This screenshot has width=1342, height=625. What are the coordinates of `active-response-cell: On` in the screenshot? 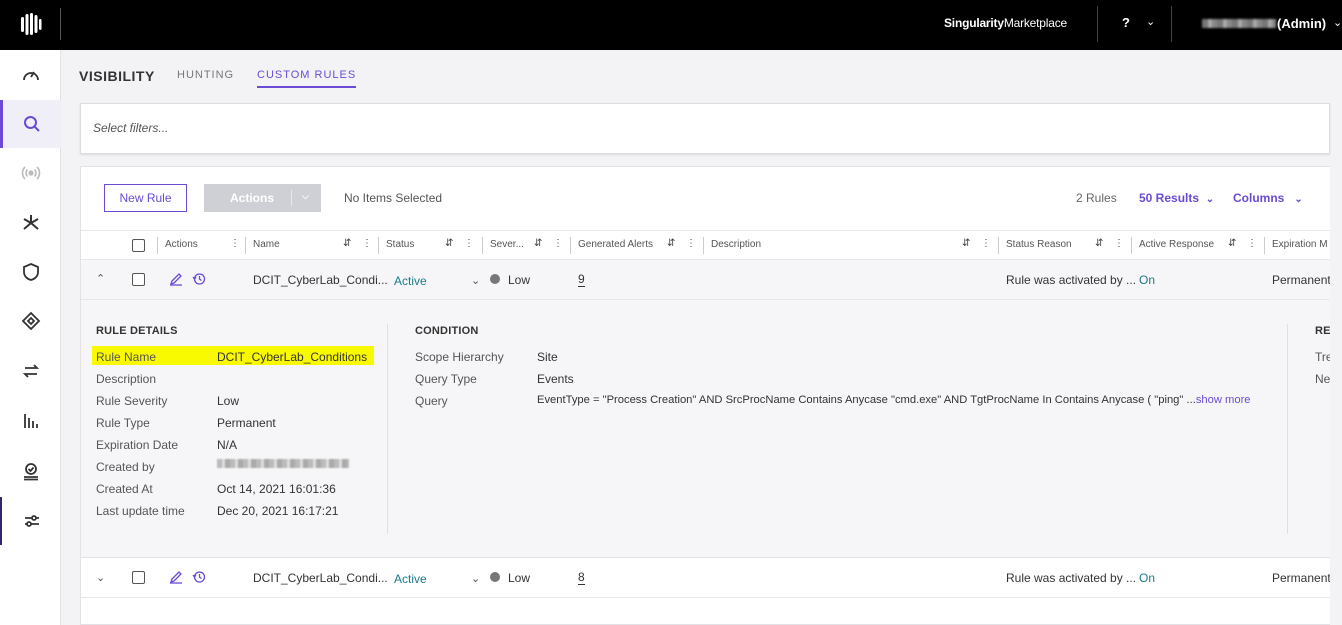 It's located at (1147, 280).